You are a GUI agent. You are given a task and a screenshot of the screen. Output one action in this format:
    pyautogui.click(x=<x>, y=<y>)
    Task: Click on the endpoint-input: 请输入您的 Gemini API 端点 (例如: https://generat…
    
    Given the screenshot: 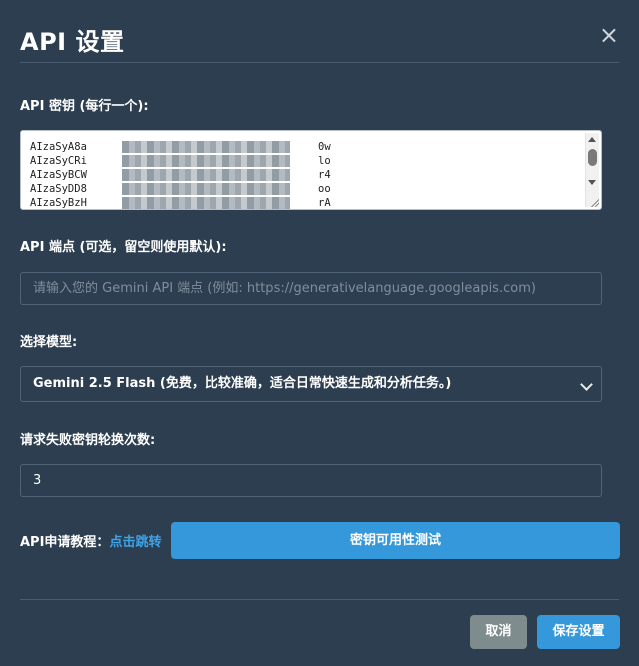 What is the action you would take?
    pyautogui.click(x=311, y=288)
    